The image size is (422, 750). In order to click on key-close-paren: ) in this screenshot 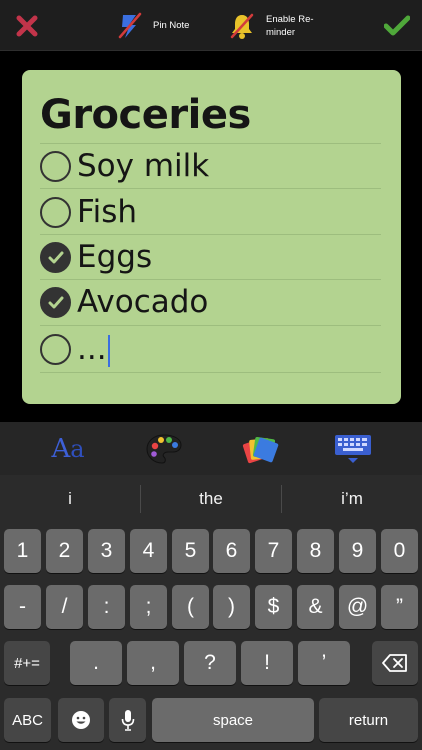, I will do `click(231, 607)`.